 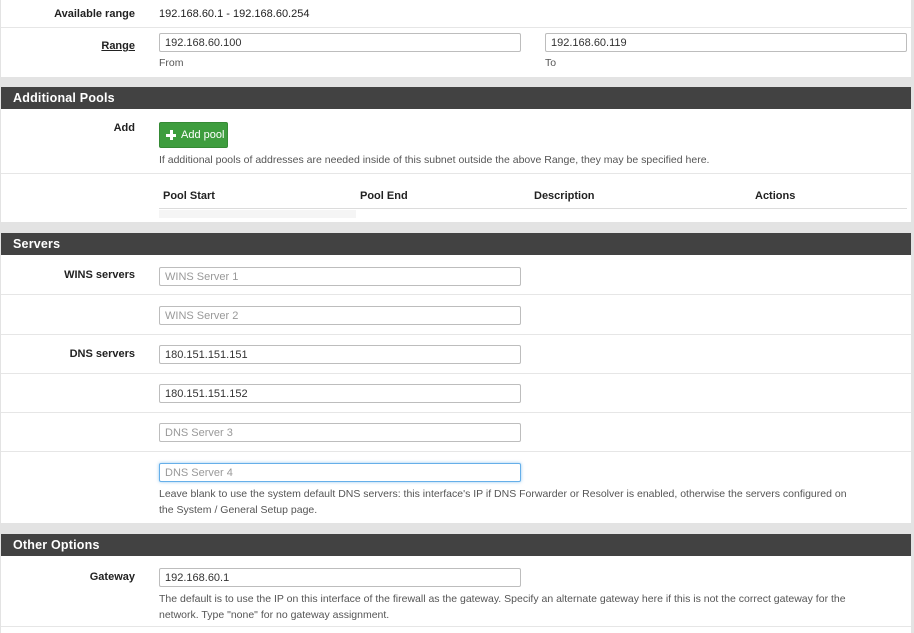 I want to click on pools-table: Pool Start Pool End Description Actions, so click(x=456, y=198).